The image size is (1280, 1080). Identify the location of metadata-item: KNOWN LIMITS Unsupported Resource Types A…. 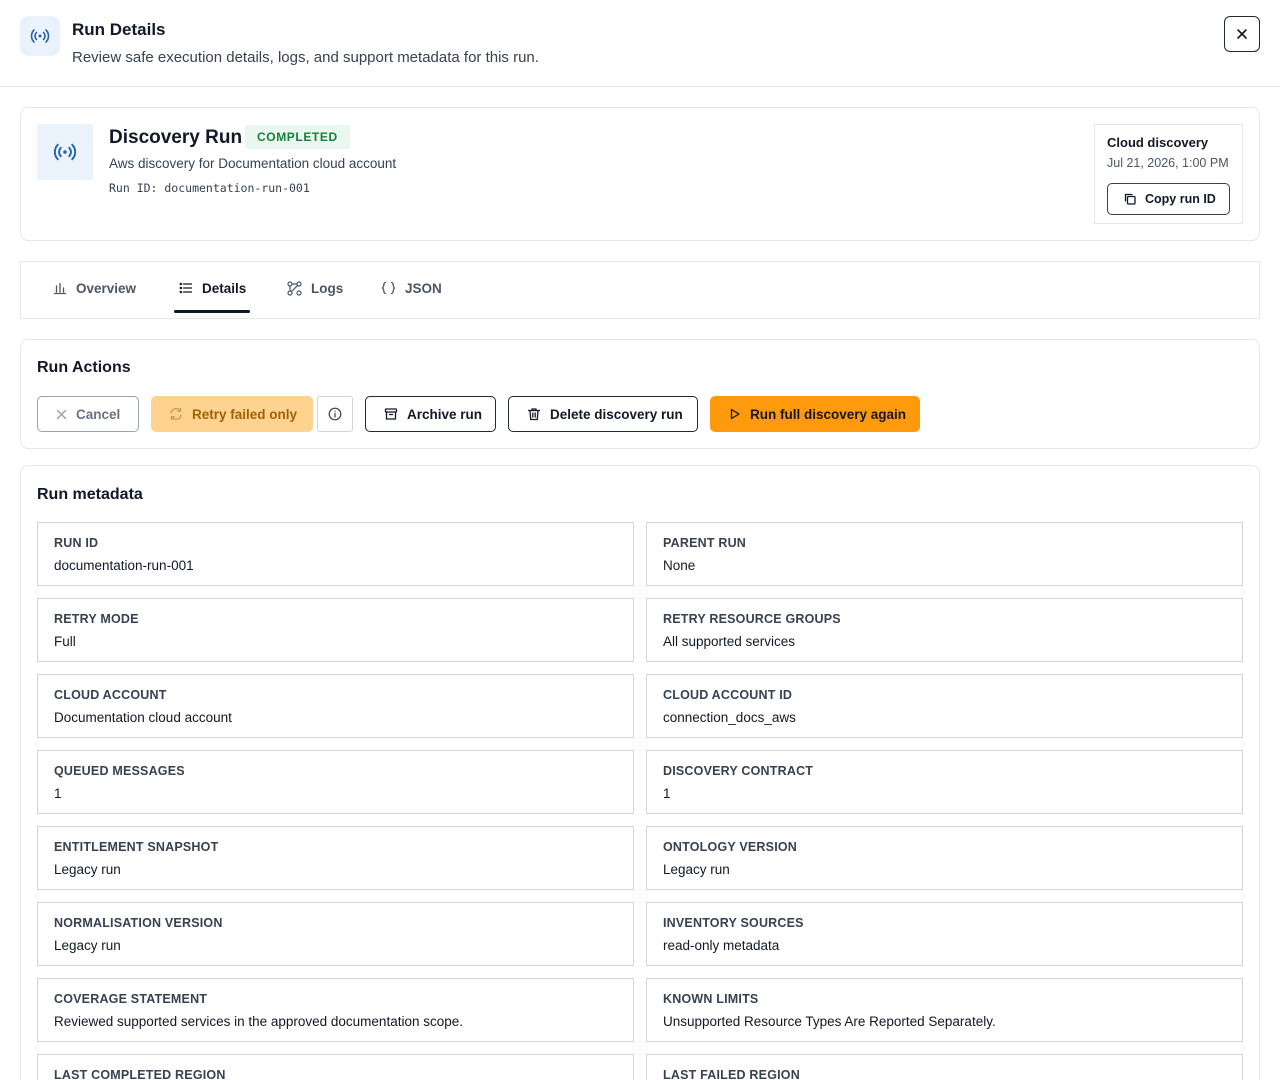
(944, 1010).